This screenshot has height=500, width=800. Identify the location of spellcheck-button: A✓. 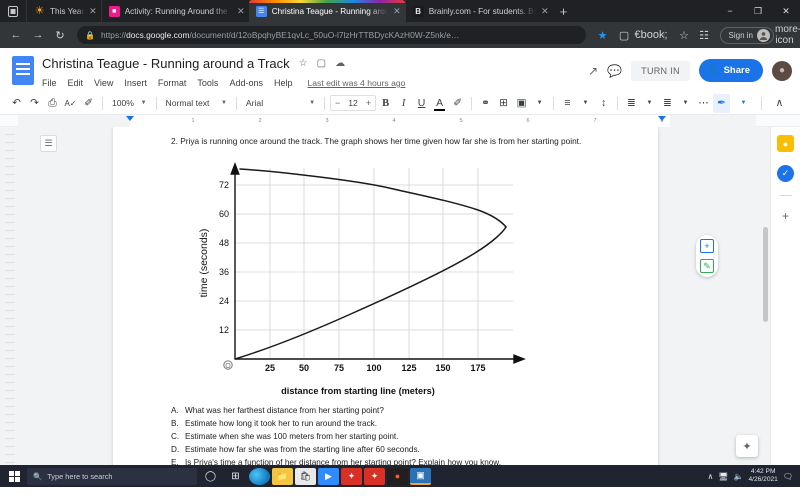
(70, 103).